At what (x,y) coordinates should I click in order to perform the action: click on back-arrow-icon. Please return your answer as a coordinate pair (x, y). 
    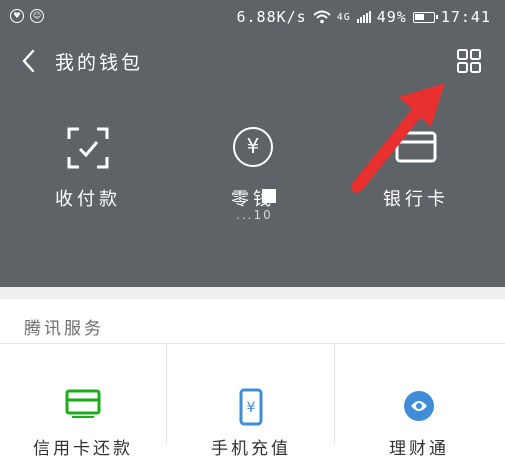
    Looking at the image, I should click on (31, 61).